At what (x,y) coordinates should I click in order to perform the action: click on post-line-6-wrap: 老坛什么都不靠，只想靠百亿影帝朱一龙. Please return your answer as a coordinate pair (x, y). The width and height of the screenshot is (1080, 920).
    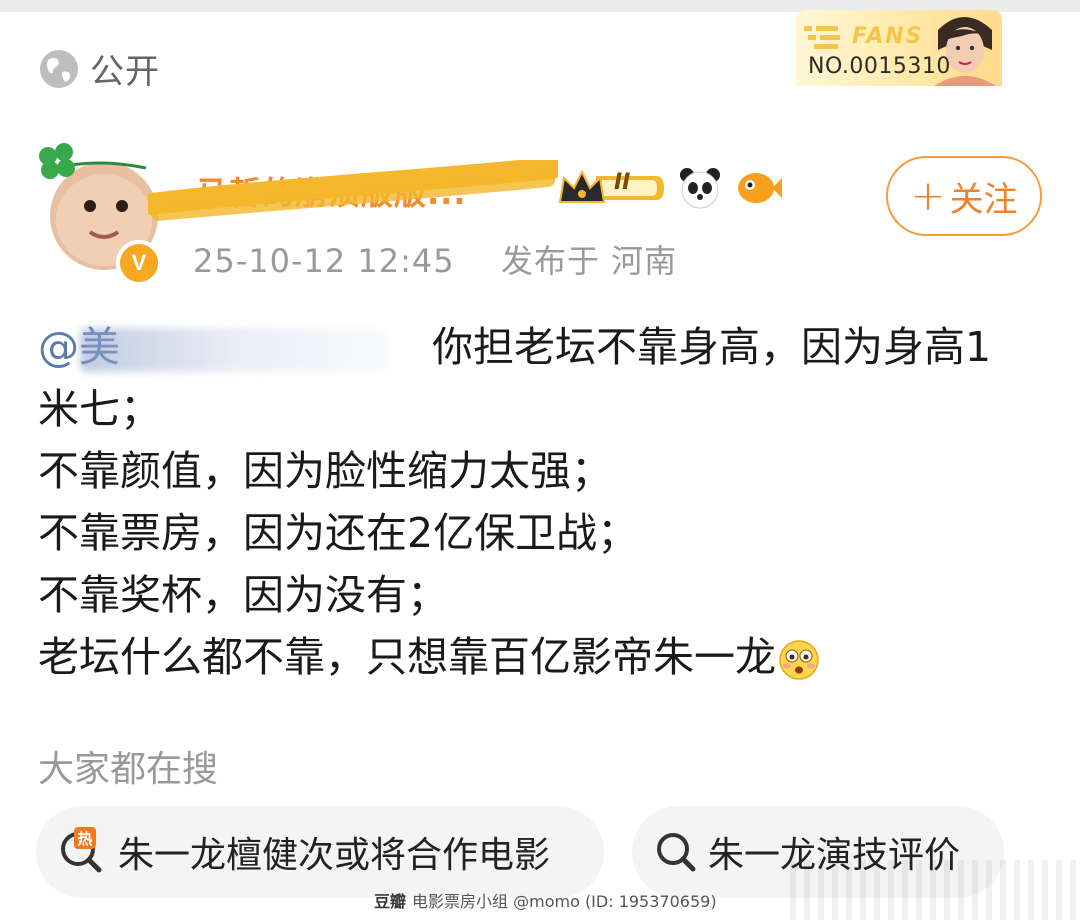
    Looking at the image, I should click on (543, 657).